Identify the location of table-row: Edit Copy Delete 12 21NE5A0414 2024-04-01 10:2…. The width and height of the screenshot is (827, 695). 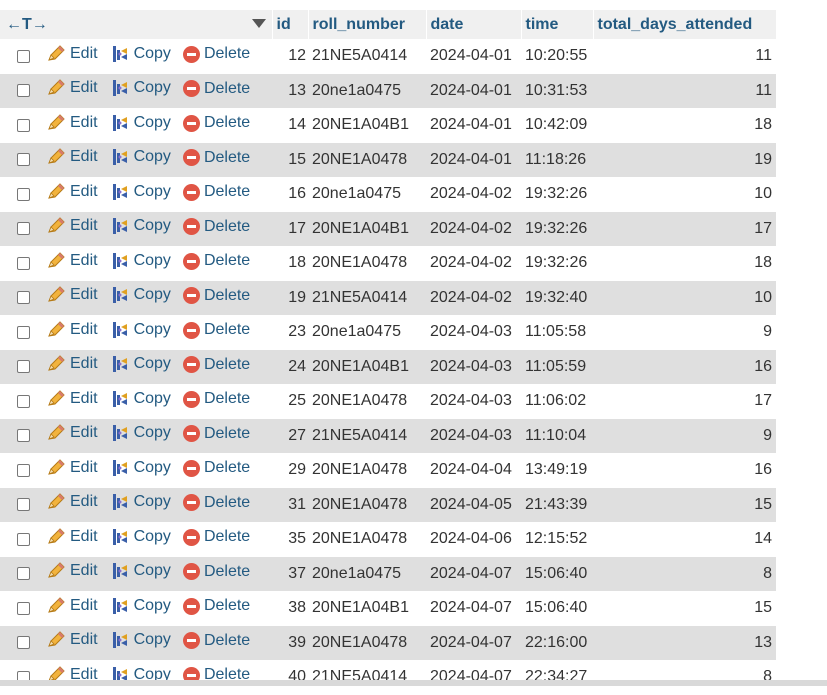
(388, 56).